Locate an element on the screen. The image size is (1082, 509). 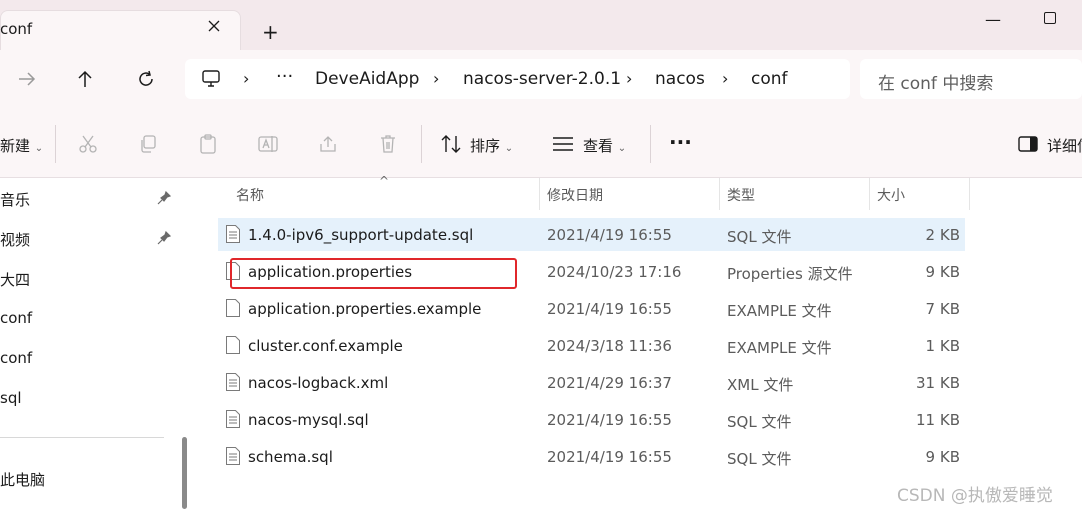
file-type: XML 文件 is located at coordinates (760, 385).